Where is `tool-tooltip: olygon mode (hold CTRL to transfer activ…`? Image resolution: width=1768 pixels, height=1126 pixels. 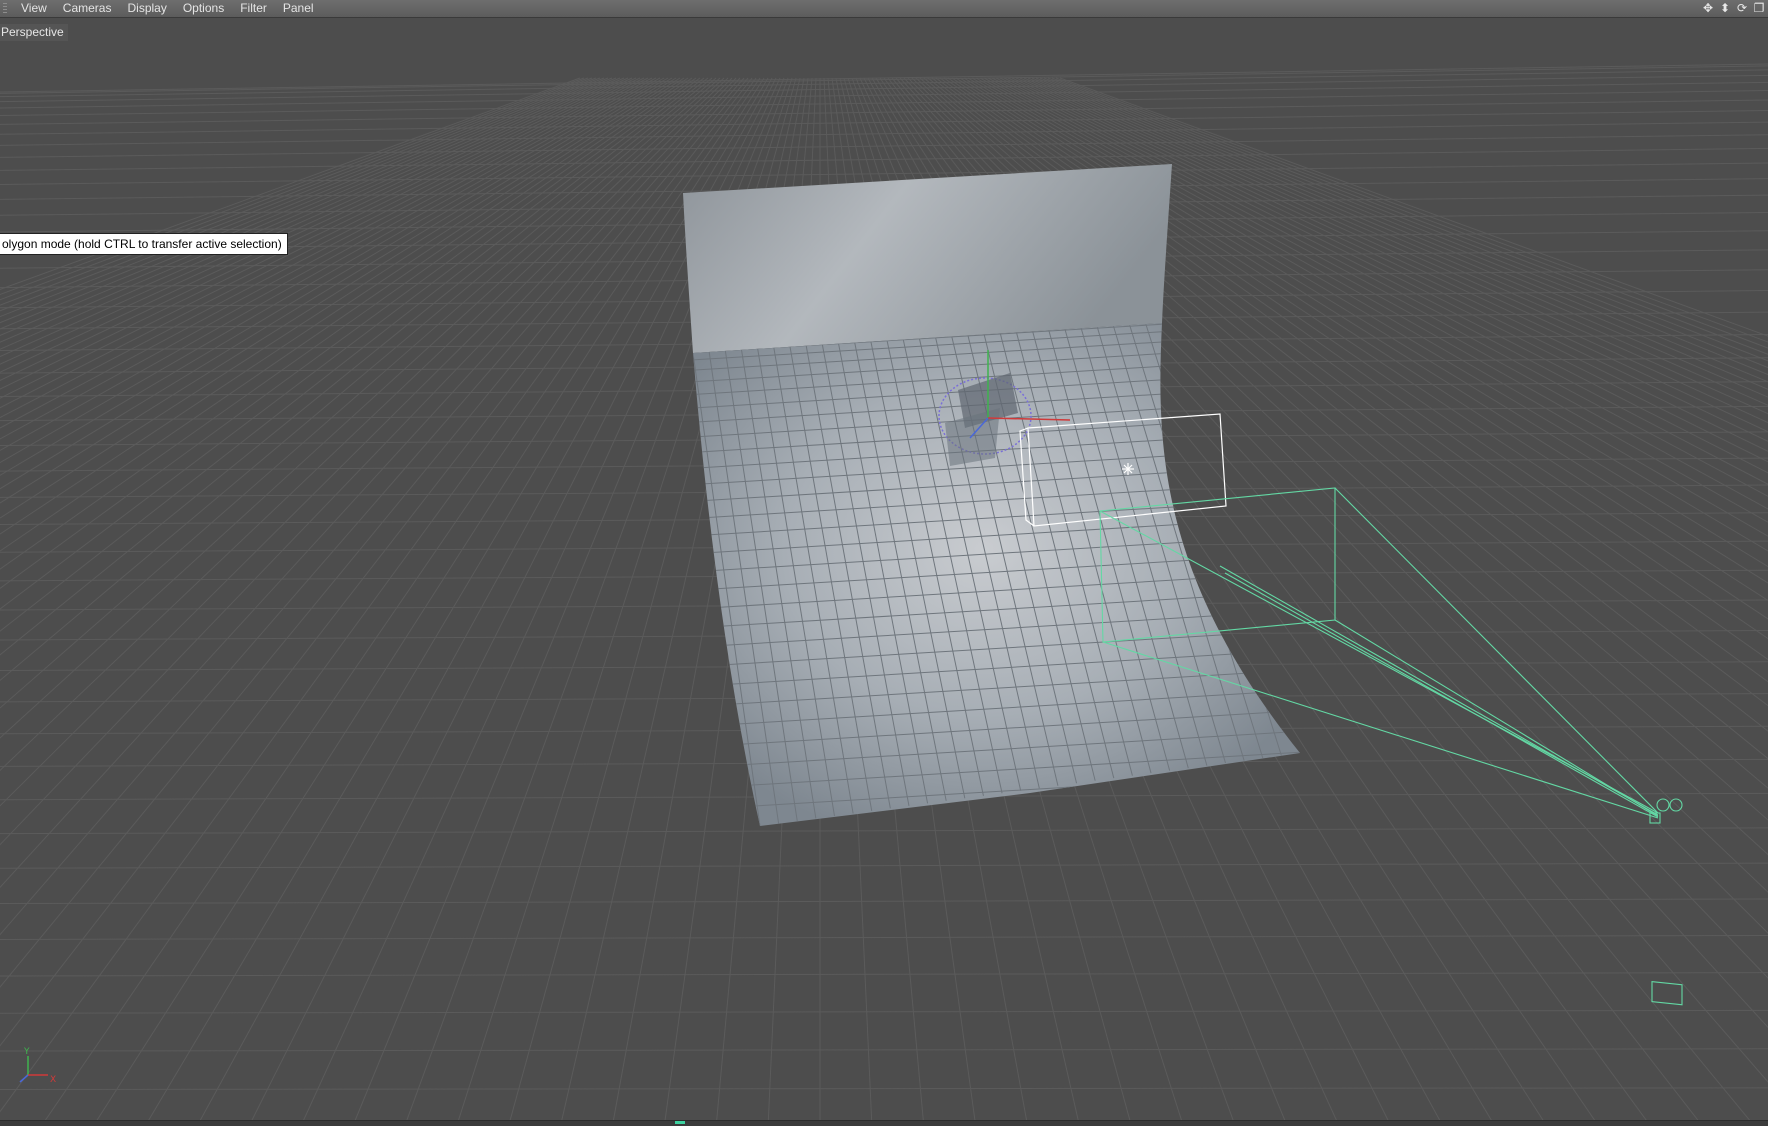 tool-tooltip: olygon mode (hold CTRL to transfer activ… is located at coordinates (144, 244).